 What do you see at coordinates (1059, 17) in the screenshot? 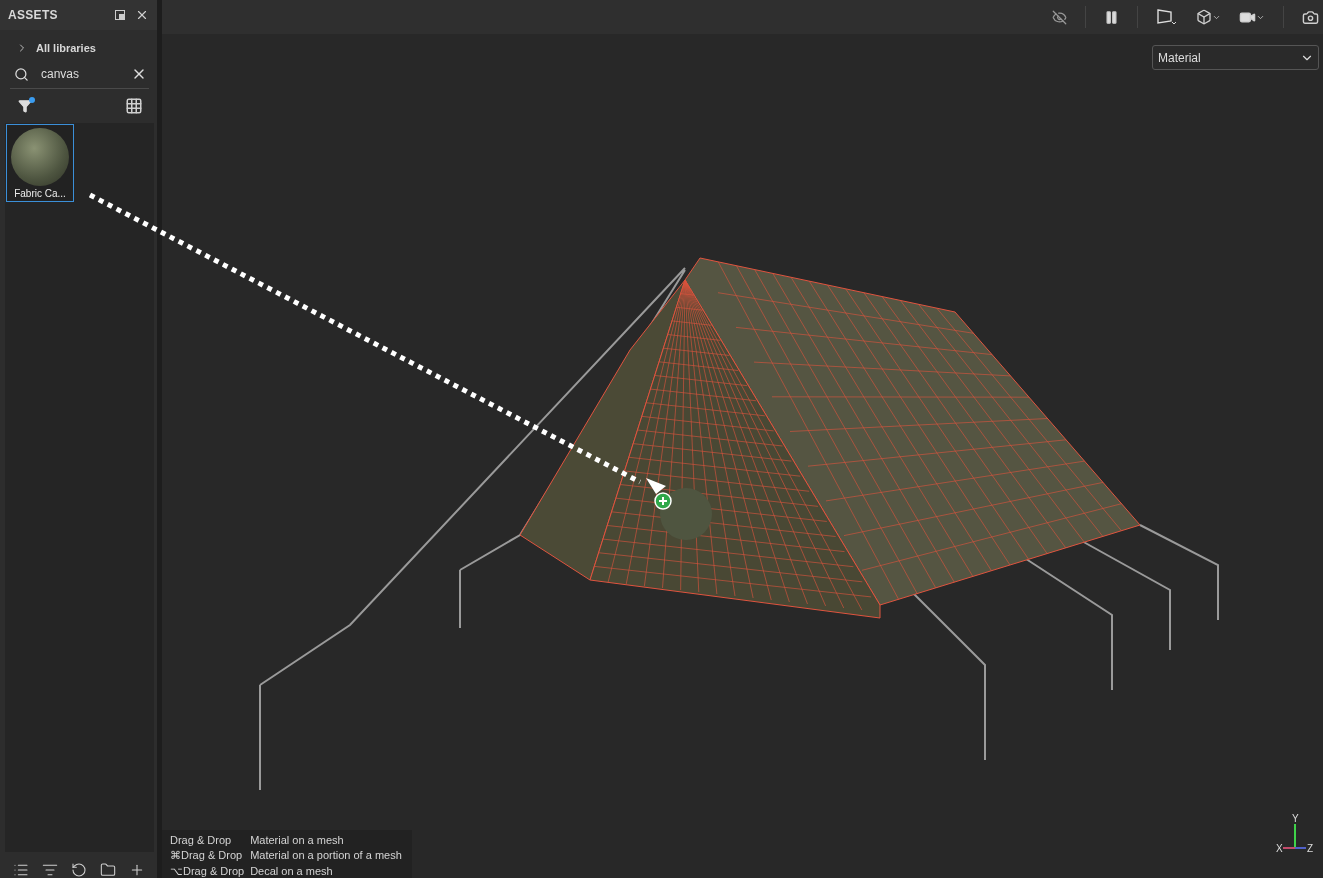
I see `hidden-eye-icon` at bounding box center [1059, 17].